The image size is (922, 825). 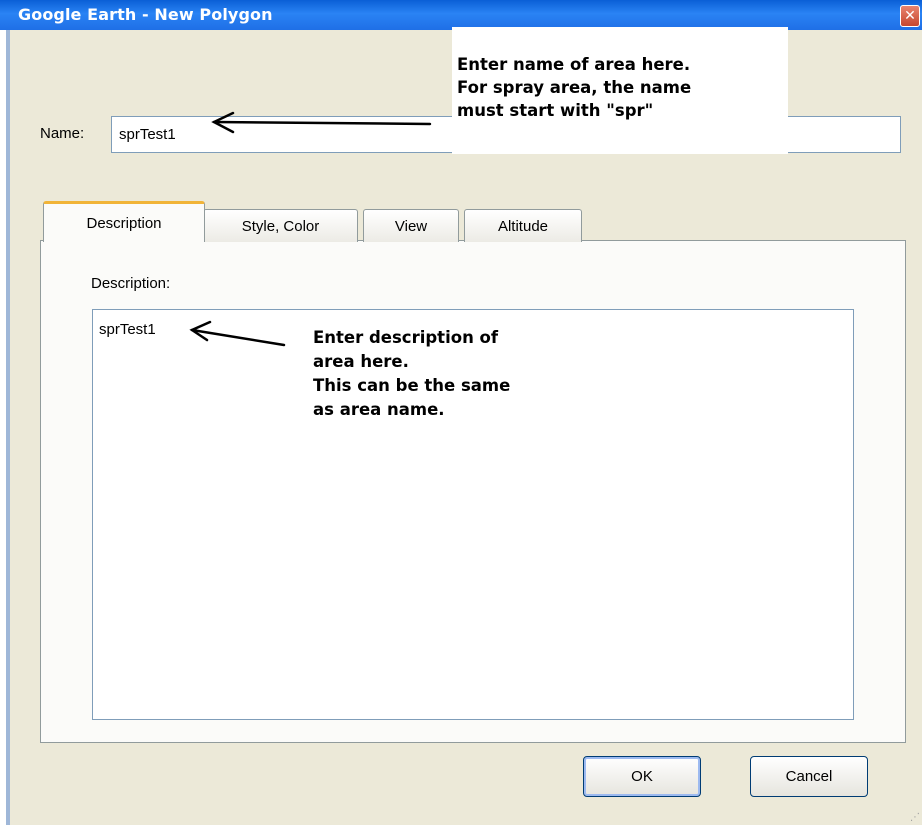 What do you see at coordinates (642, 776) in the screenshot?
I see `ok-button: OK` at bounding box center [642, 776].